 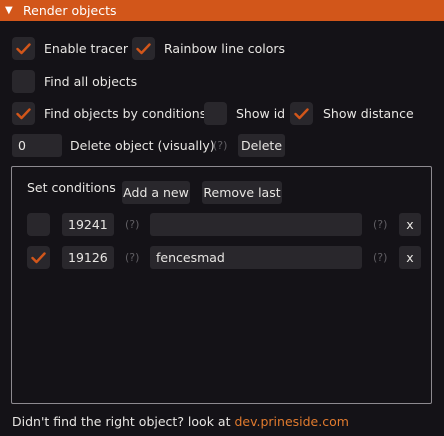 I want to click on delete-object-label: Delete object (visually), so click(x=142, y=145).